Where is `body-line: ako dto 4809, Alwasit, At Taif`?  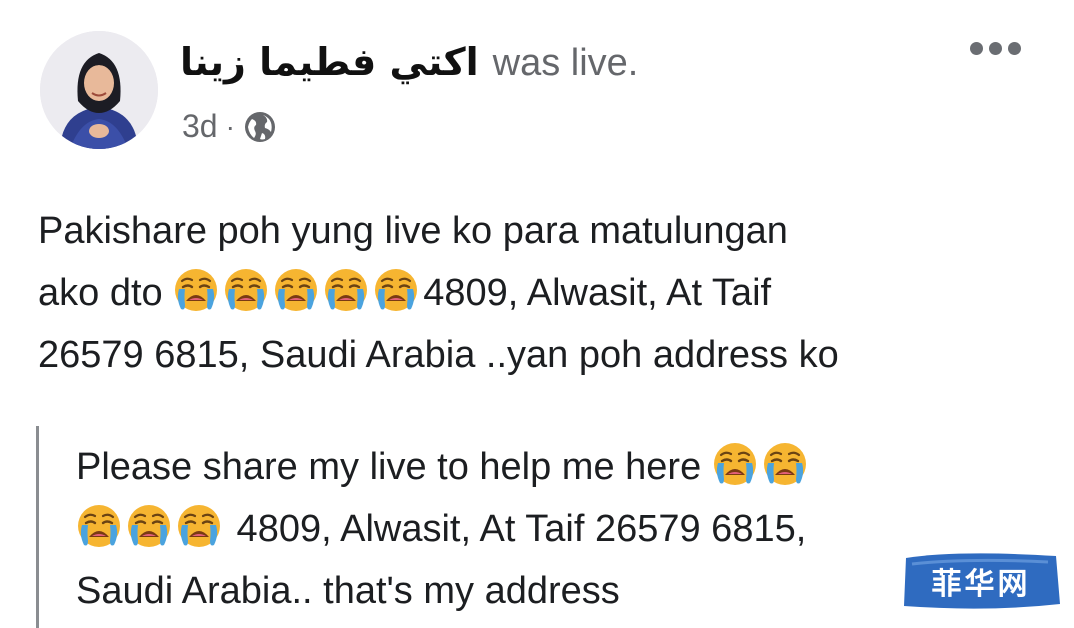
body-line: ako dto 4809, Alwasit, At Taif is located at coordinates (543, 293).